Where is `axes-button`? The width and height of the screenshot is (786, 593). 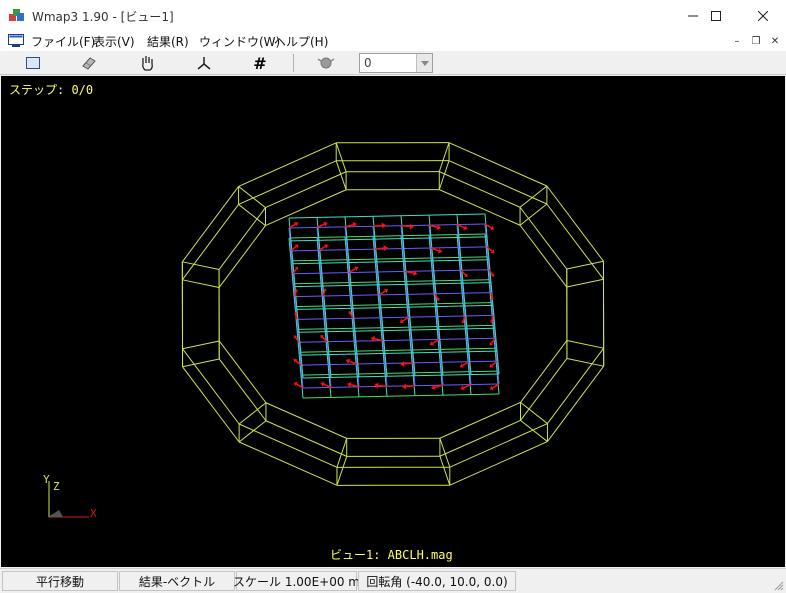
axes-button is located at coordinates (204, 63).